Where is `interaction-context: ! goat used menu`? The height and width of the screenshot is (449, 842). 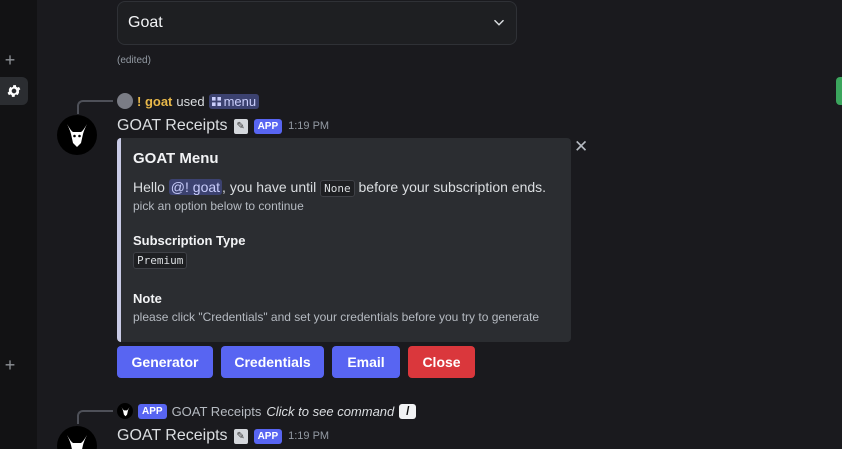
interaction-context: ! goat used menu is located at coordinates (188, 101).